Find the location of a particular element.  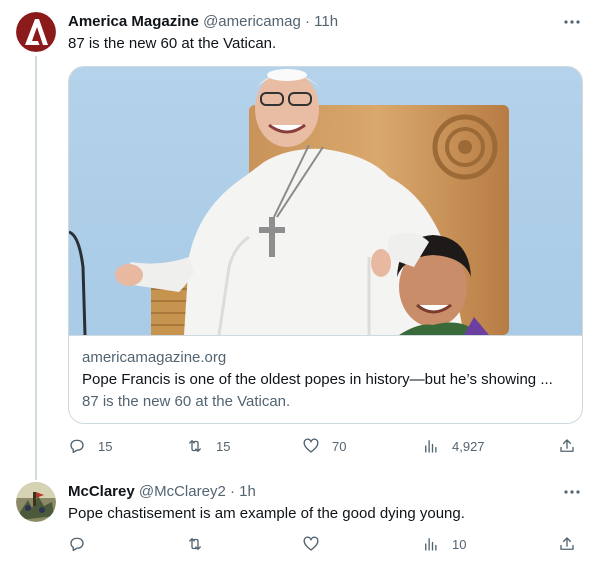

card-description: 87 is the new 60 at the Vatican. is located at coordinates (186, 401).